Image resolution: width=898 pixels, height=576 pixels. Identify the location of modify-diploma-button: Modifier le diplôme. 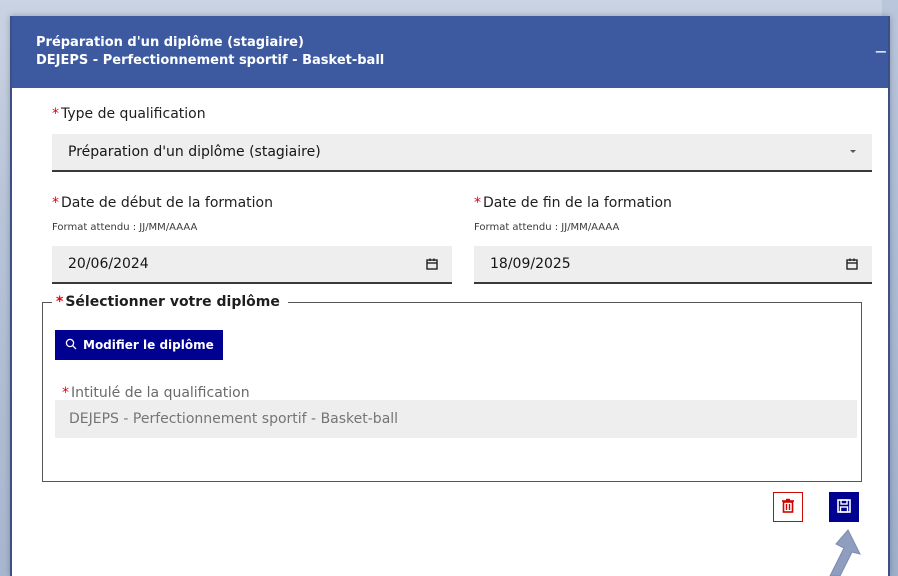
(139, 345).